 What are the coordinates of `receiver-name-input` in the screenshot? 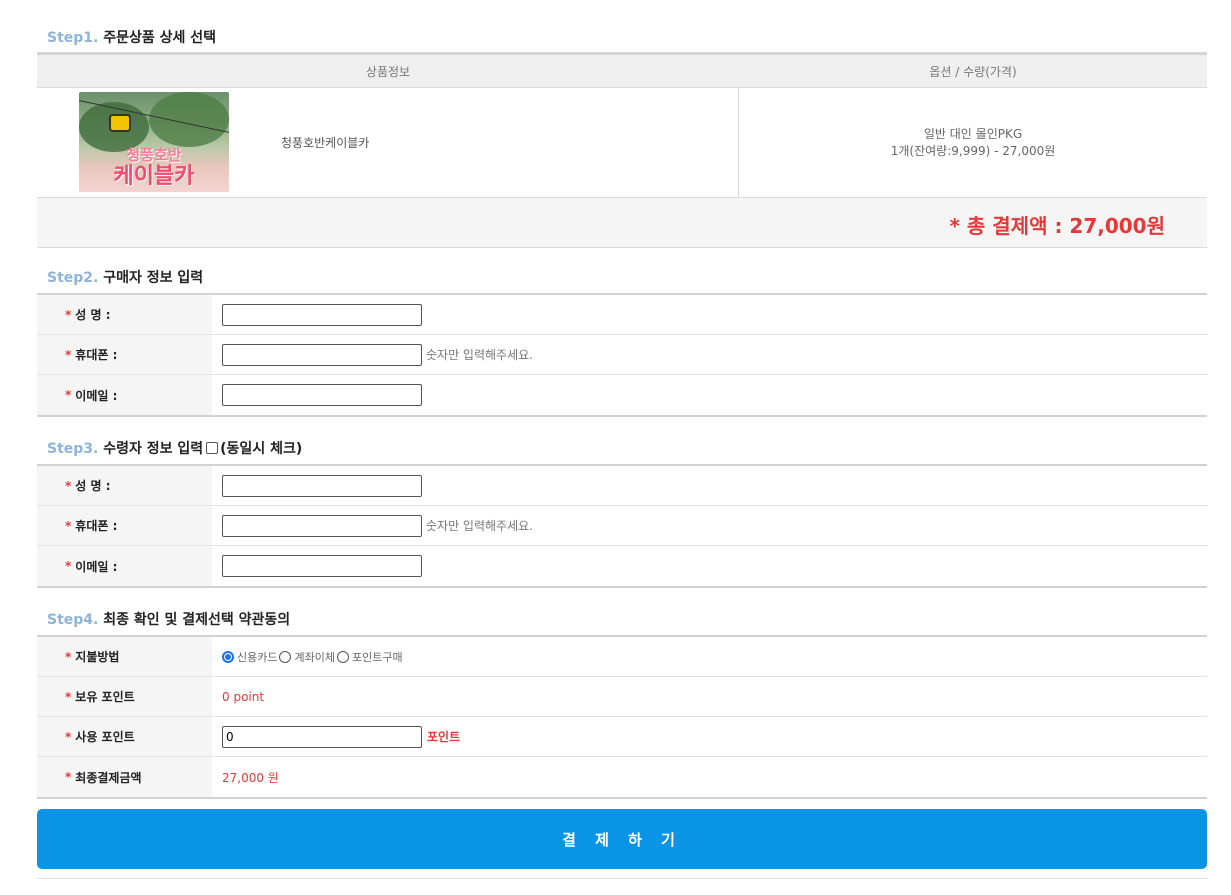 It's located at (322, 485).